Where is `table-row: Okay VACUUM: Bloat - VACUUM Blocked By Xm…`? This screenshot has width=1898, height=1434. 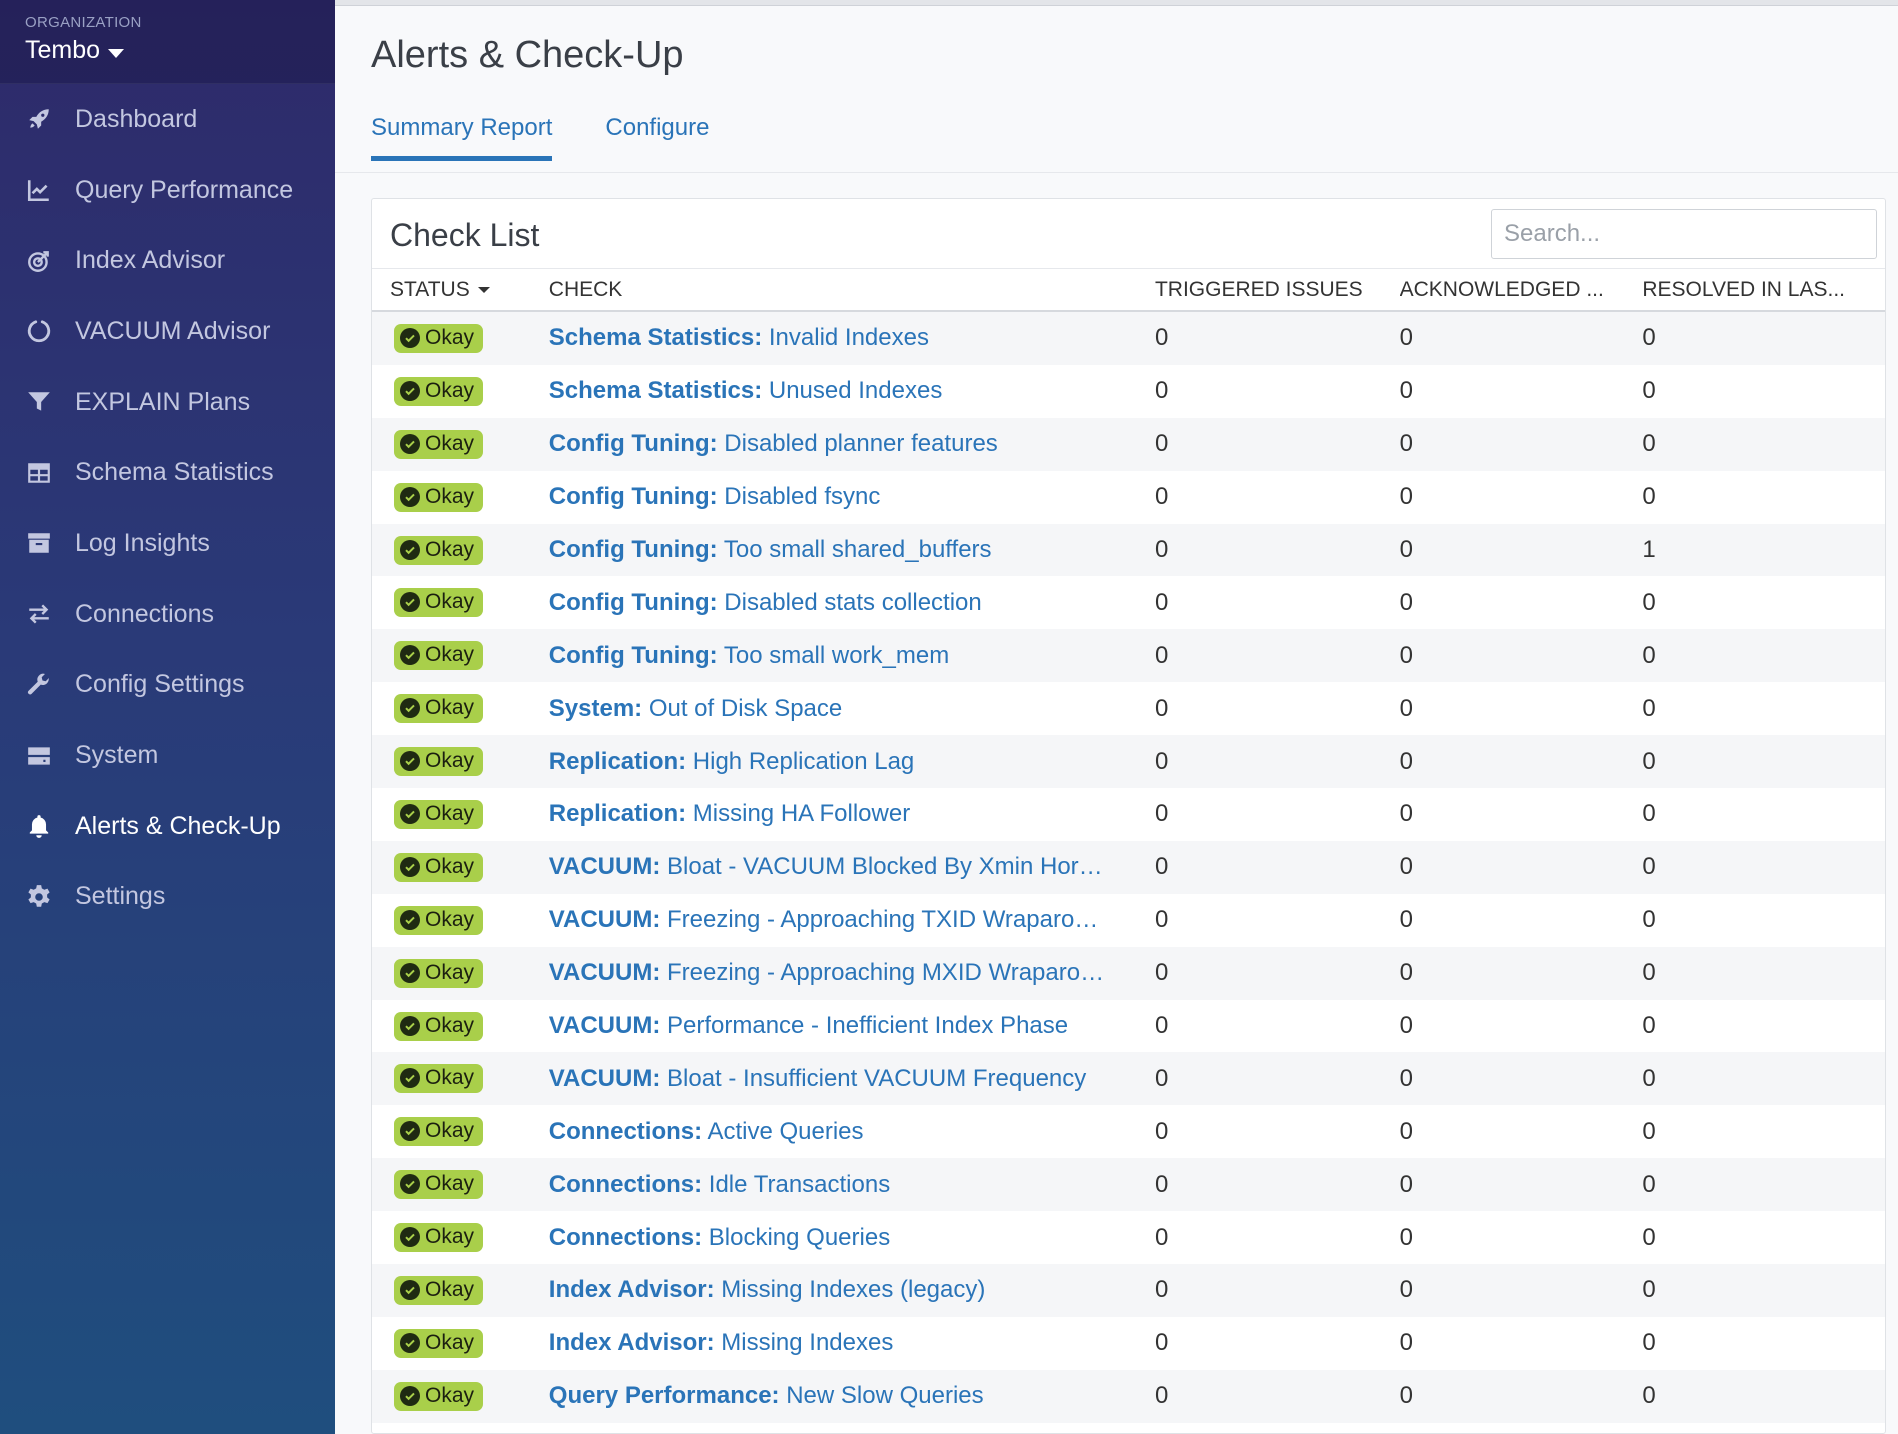
table-row: Okay VACUUM: Bloat - VACUUM Blocked By Xm… is located at coordinates (1128, 867).